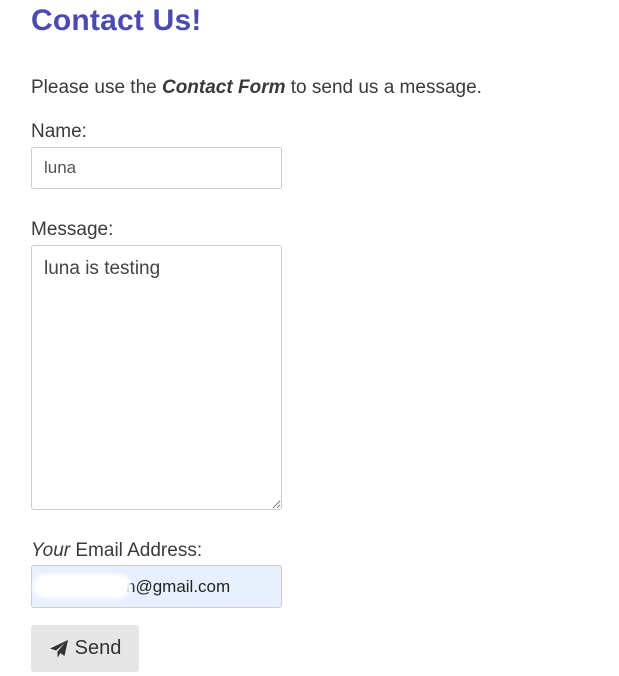  I want to click on send-button: Send, so click(85, 648).